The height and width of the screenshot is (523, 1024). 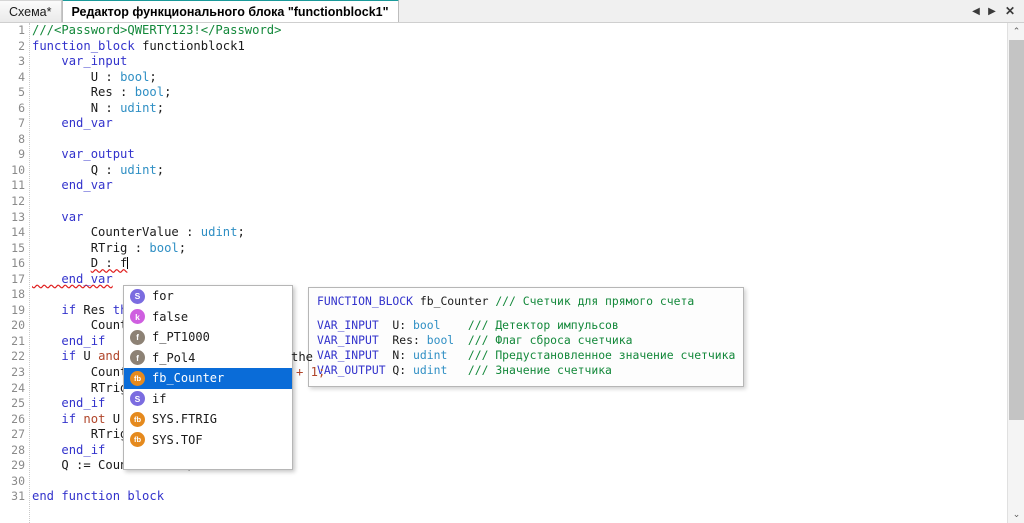 What do you see at coordinates (1016, 230) in the screenshot?
I see `scrollbar-thumb` at bounding box center [1016, 230].